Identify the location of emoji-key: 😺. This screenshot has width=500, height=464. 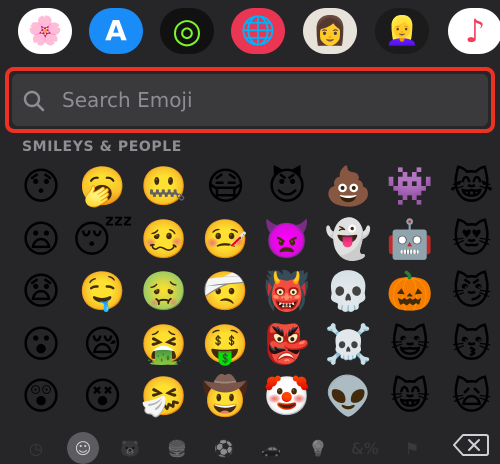
(410, 344).